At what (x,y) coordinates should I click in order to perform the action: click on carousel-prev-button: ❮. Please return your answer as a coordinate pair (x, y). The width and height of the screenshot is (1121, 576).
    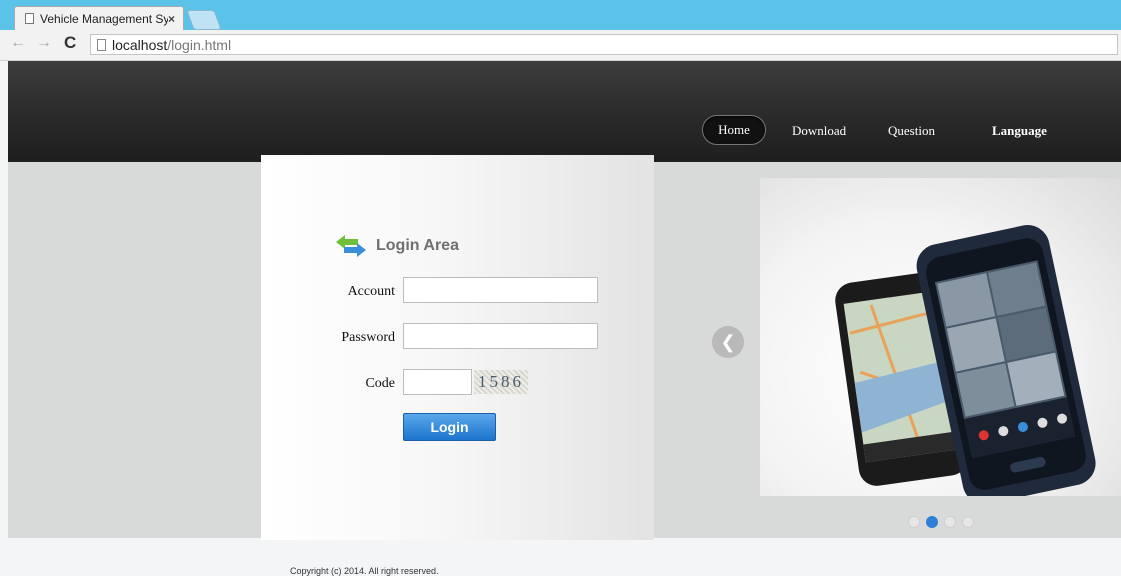
    Looking at the image, I should click on (728, 342).